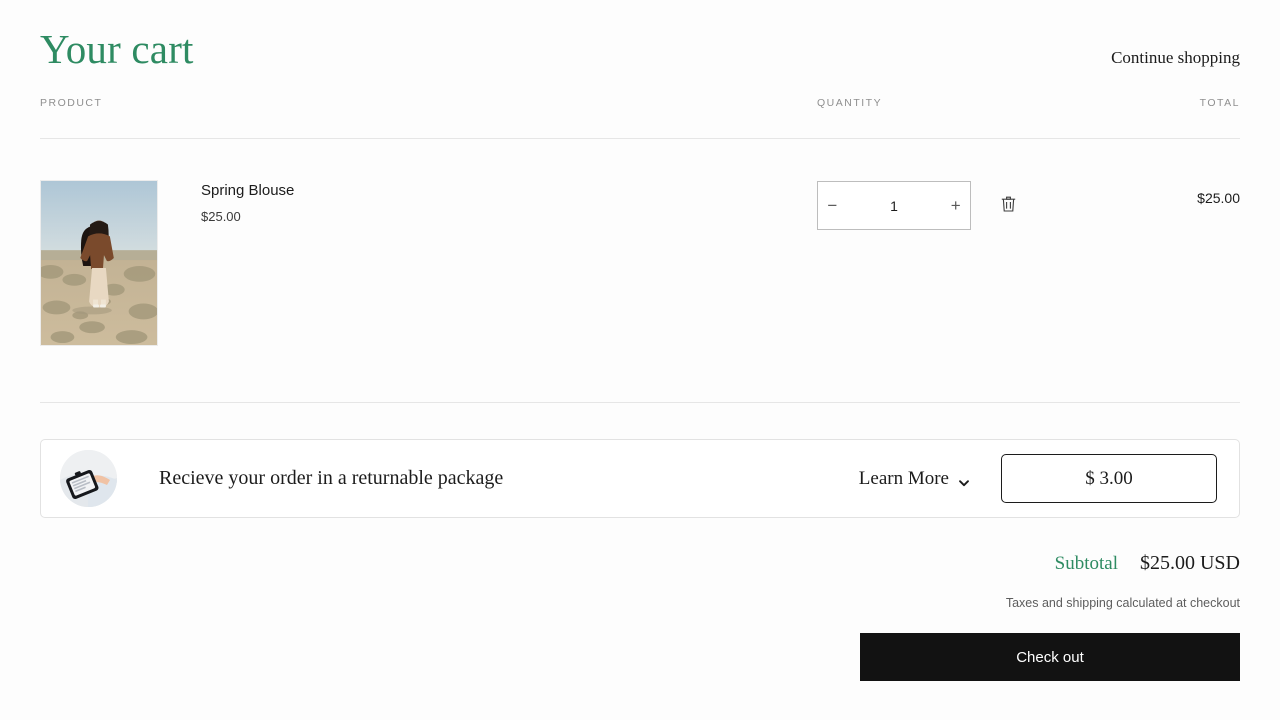 This screenshot has width=1280, height=720. What do you see at coordinates (964, 479) in the screenshot?
I see `chevron-down-icon` at bounding box center [964, 479].